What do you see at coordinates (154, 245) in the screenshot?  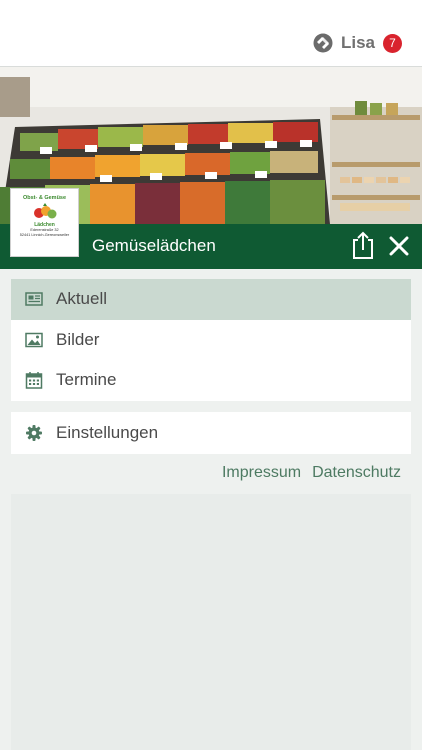 I see `shop-title: Gemüselädchen` at bounding box center [154, 245].